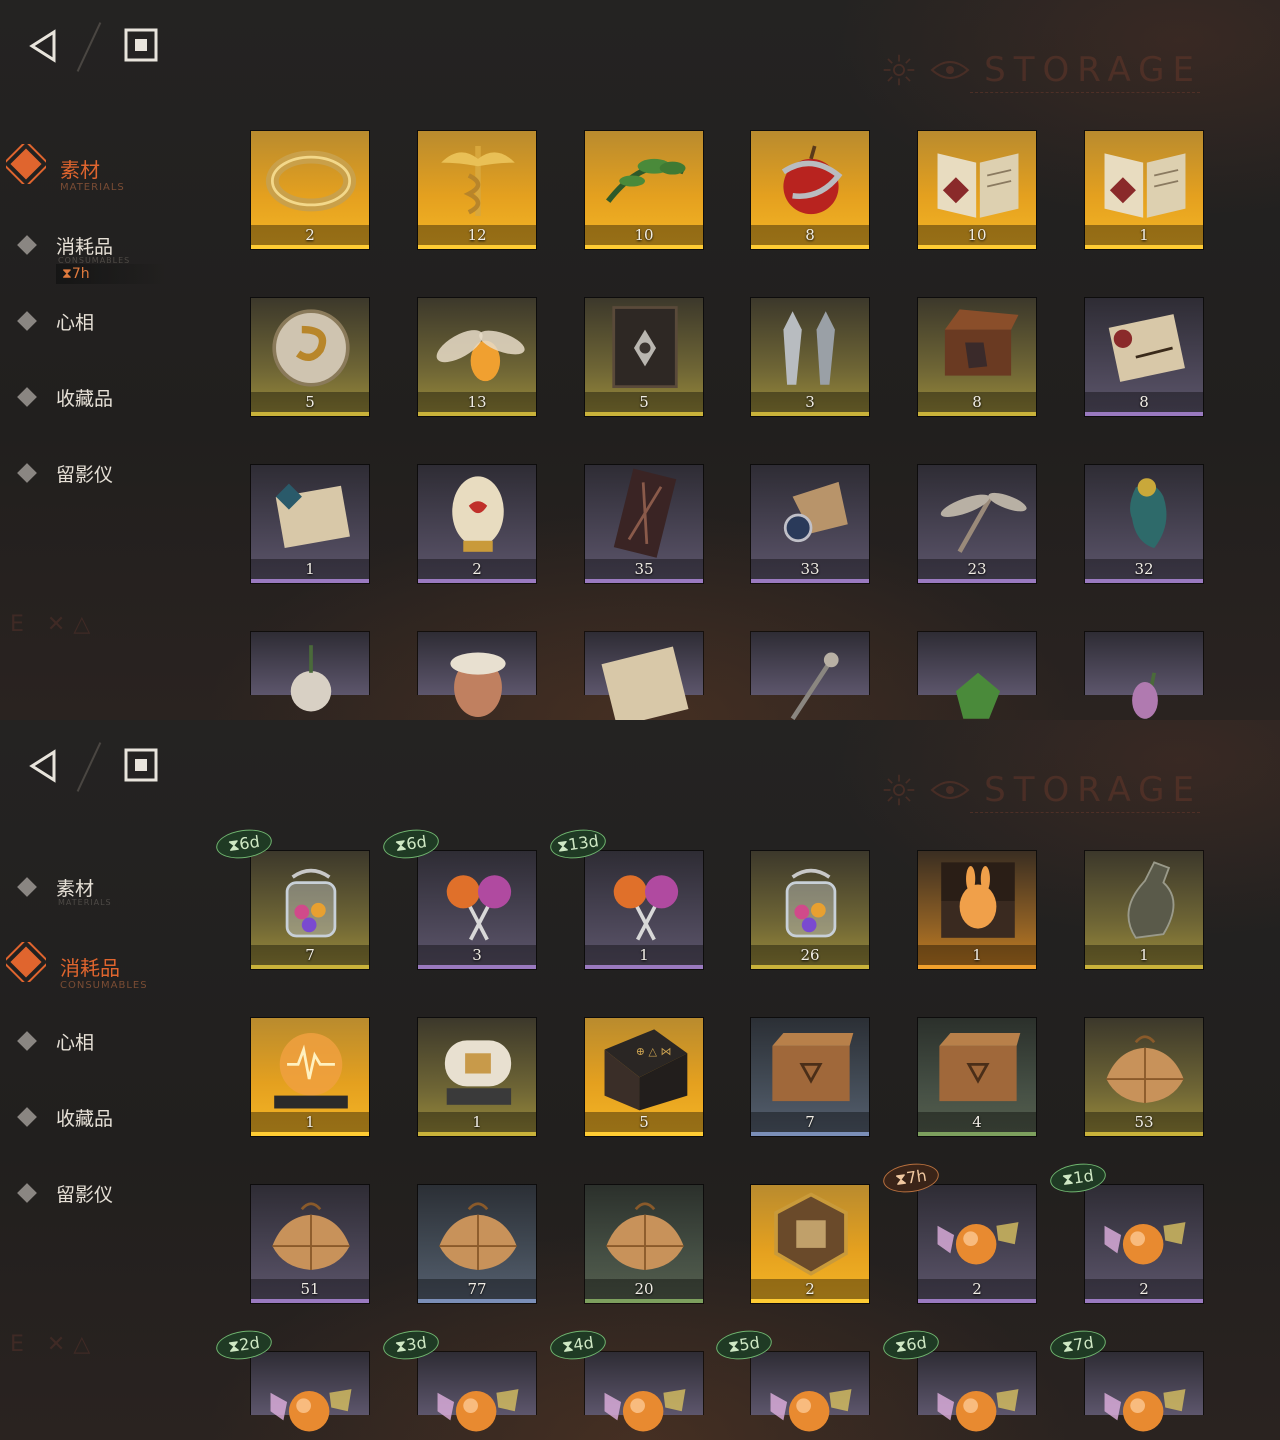 The height and width of the screenshot is (1440, 1280). I want to click on gem-icon, so click(978, 695).